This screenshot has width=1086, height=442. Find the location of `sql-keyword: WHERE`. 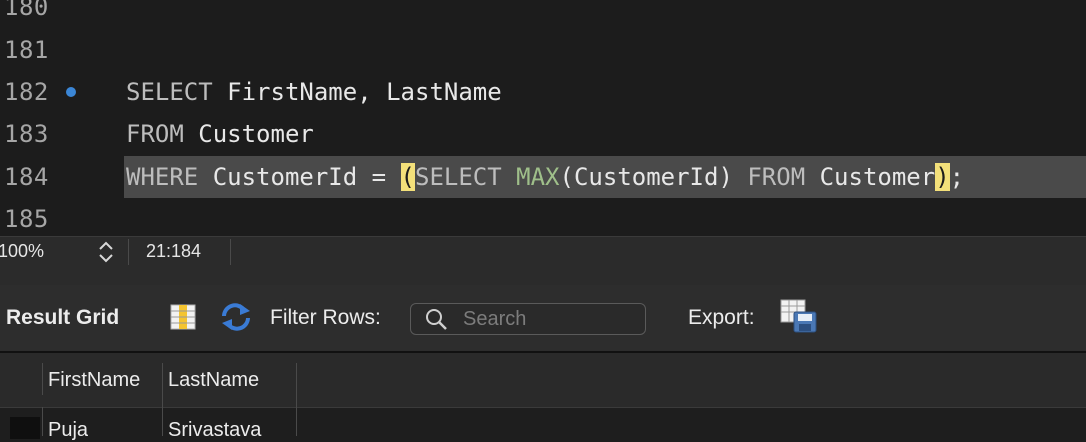

sql-keyword: WHERE is located at coordinates (162, 177).